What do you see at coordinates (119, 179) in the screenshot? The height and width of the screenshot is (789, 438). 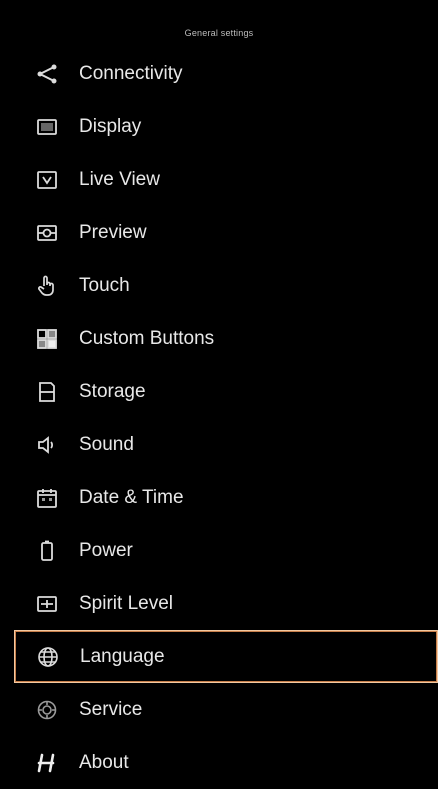 I see `menu-item-label: Live View` at bounding box center [119, 179].